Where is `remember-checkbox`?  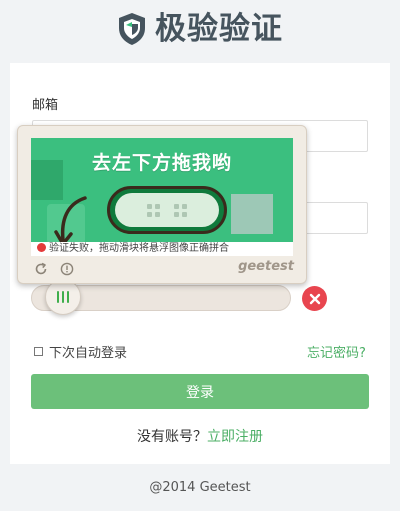 remember-checkbox is located at coordinates (38, 351).